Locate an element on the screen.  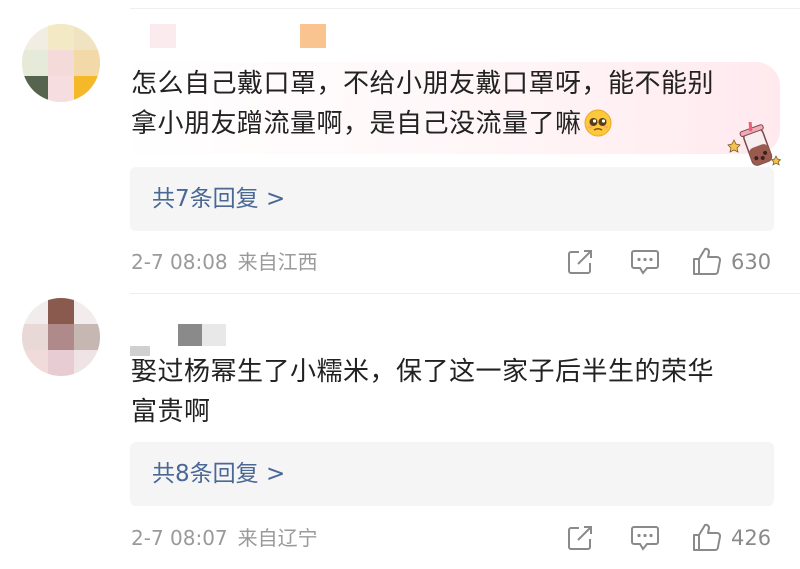
comment-date: 2-7 08:08 is located at coordinates (179, 262).